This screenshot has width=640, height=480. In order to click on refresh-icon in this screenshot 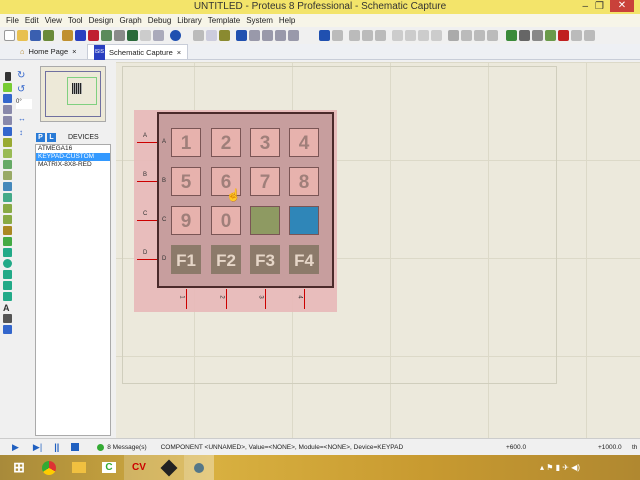, I will do `click(198, 35)`.